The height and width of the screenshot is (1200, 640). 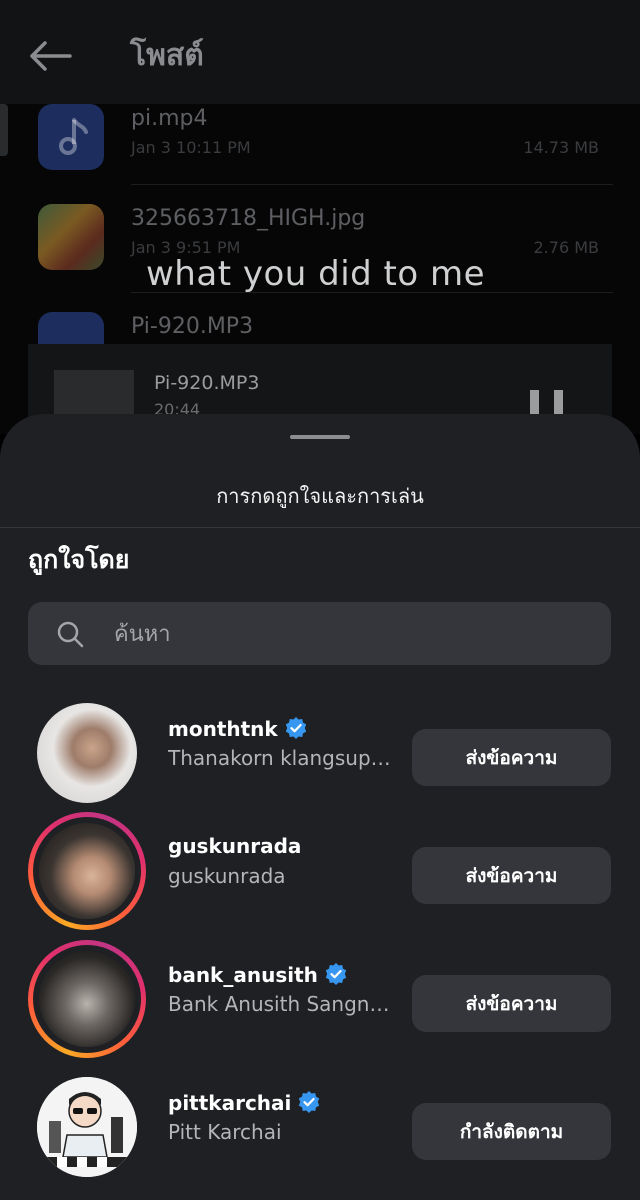 I want to click on file-name: Pi-920.MP3, so click(x=192, y=326).